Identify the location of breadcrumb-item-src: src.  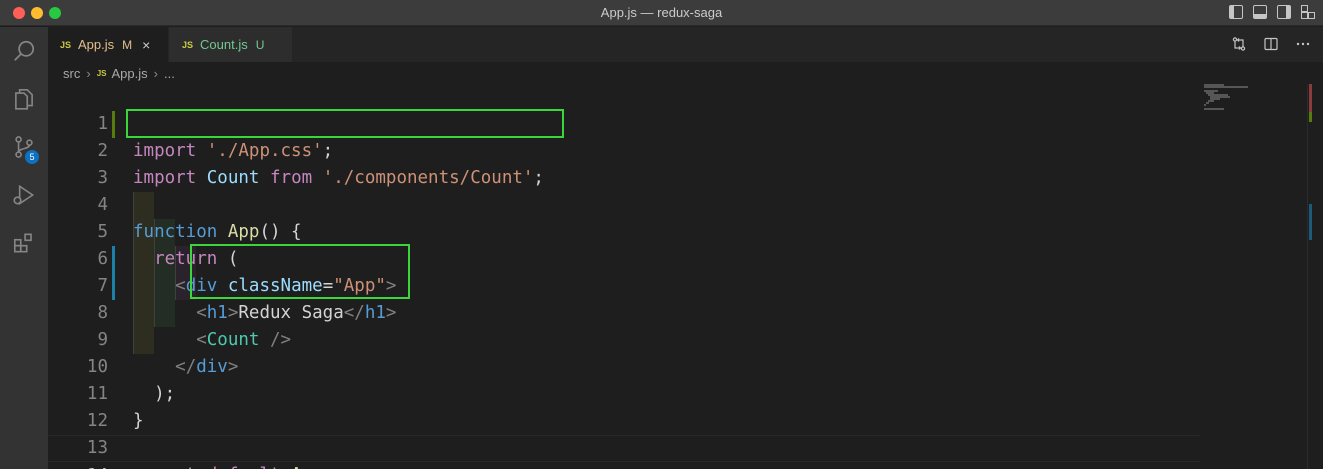
(71, 73).